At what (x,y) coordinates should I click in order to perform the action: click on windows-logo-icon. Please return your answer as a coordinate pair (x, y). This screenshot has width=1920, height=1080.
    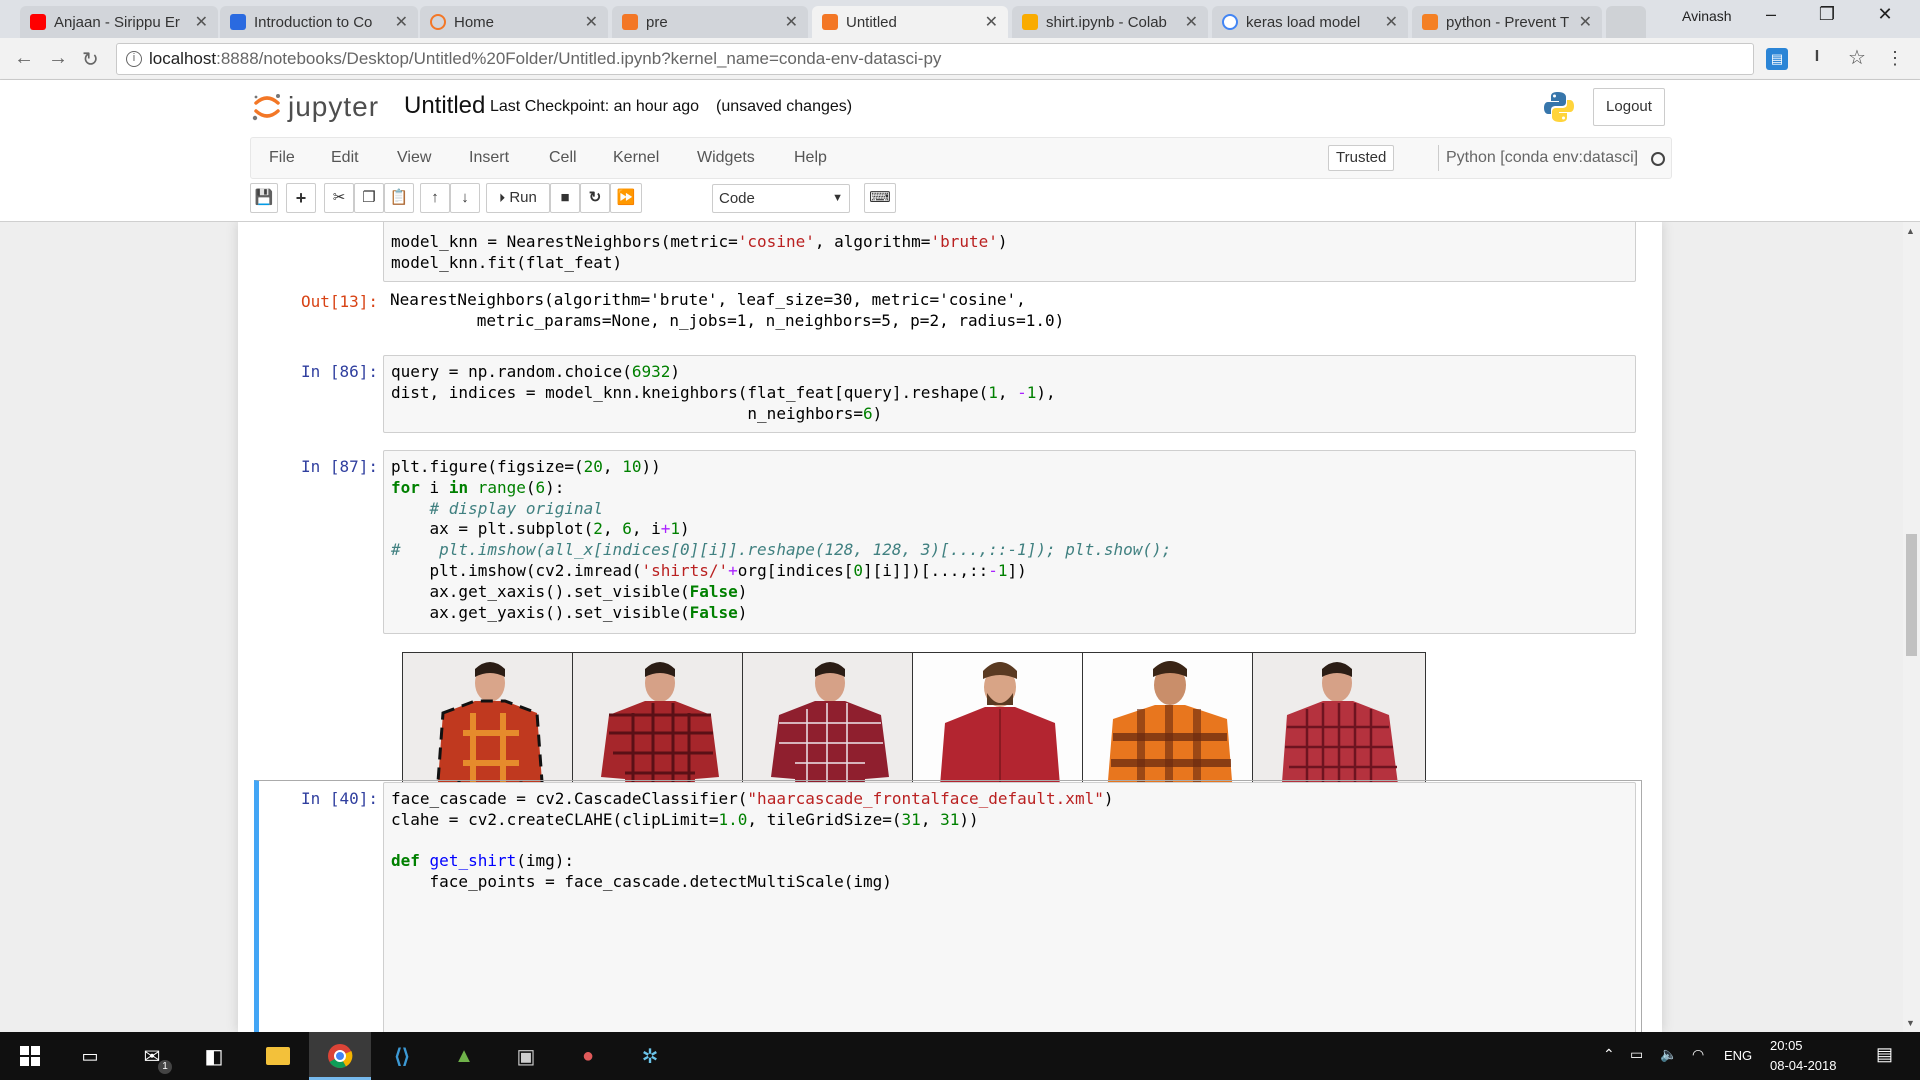
    Looking at the image, I should click on (30, 1056).